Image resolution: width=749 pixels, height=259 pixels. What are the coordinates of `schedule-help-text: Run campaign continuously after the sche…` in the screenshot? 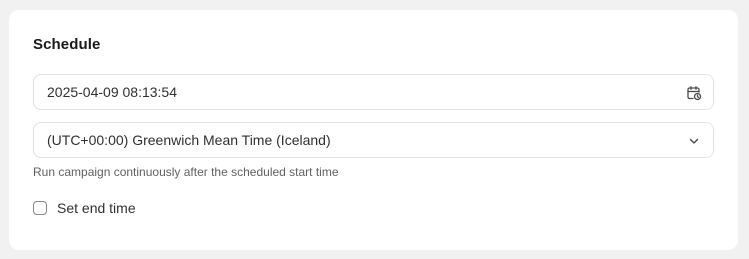 It's located at (186, 172).